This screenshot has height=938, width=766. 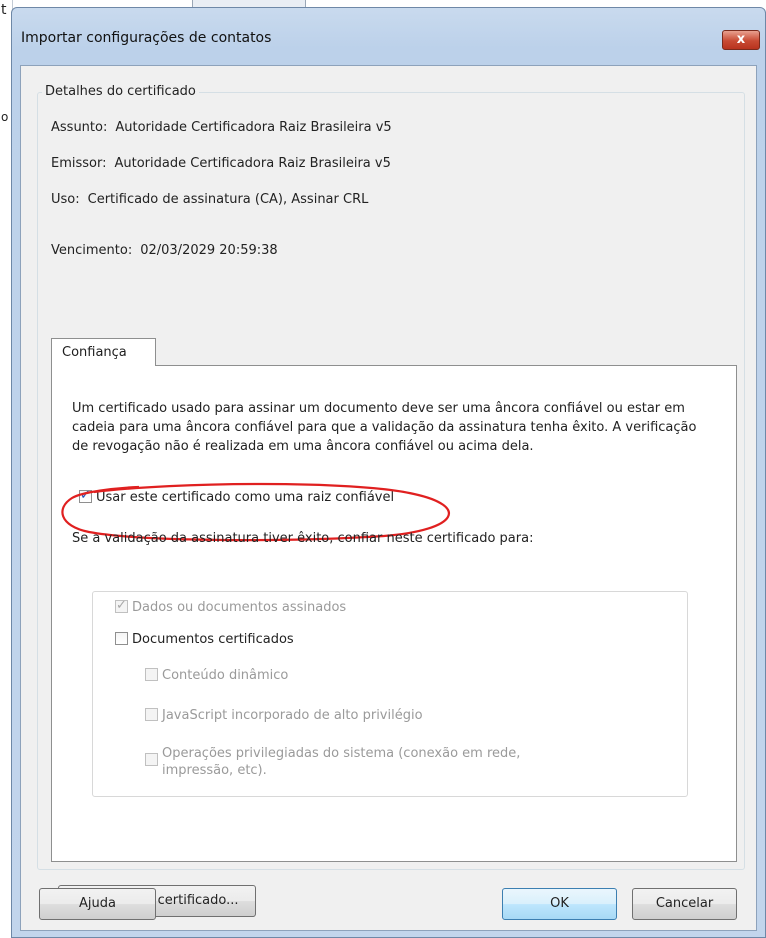 I want to click on privileged-ops-checkbox, so click(x=151, y=759).